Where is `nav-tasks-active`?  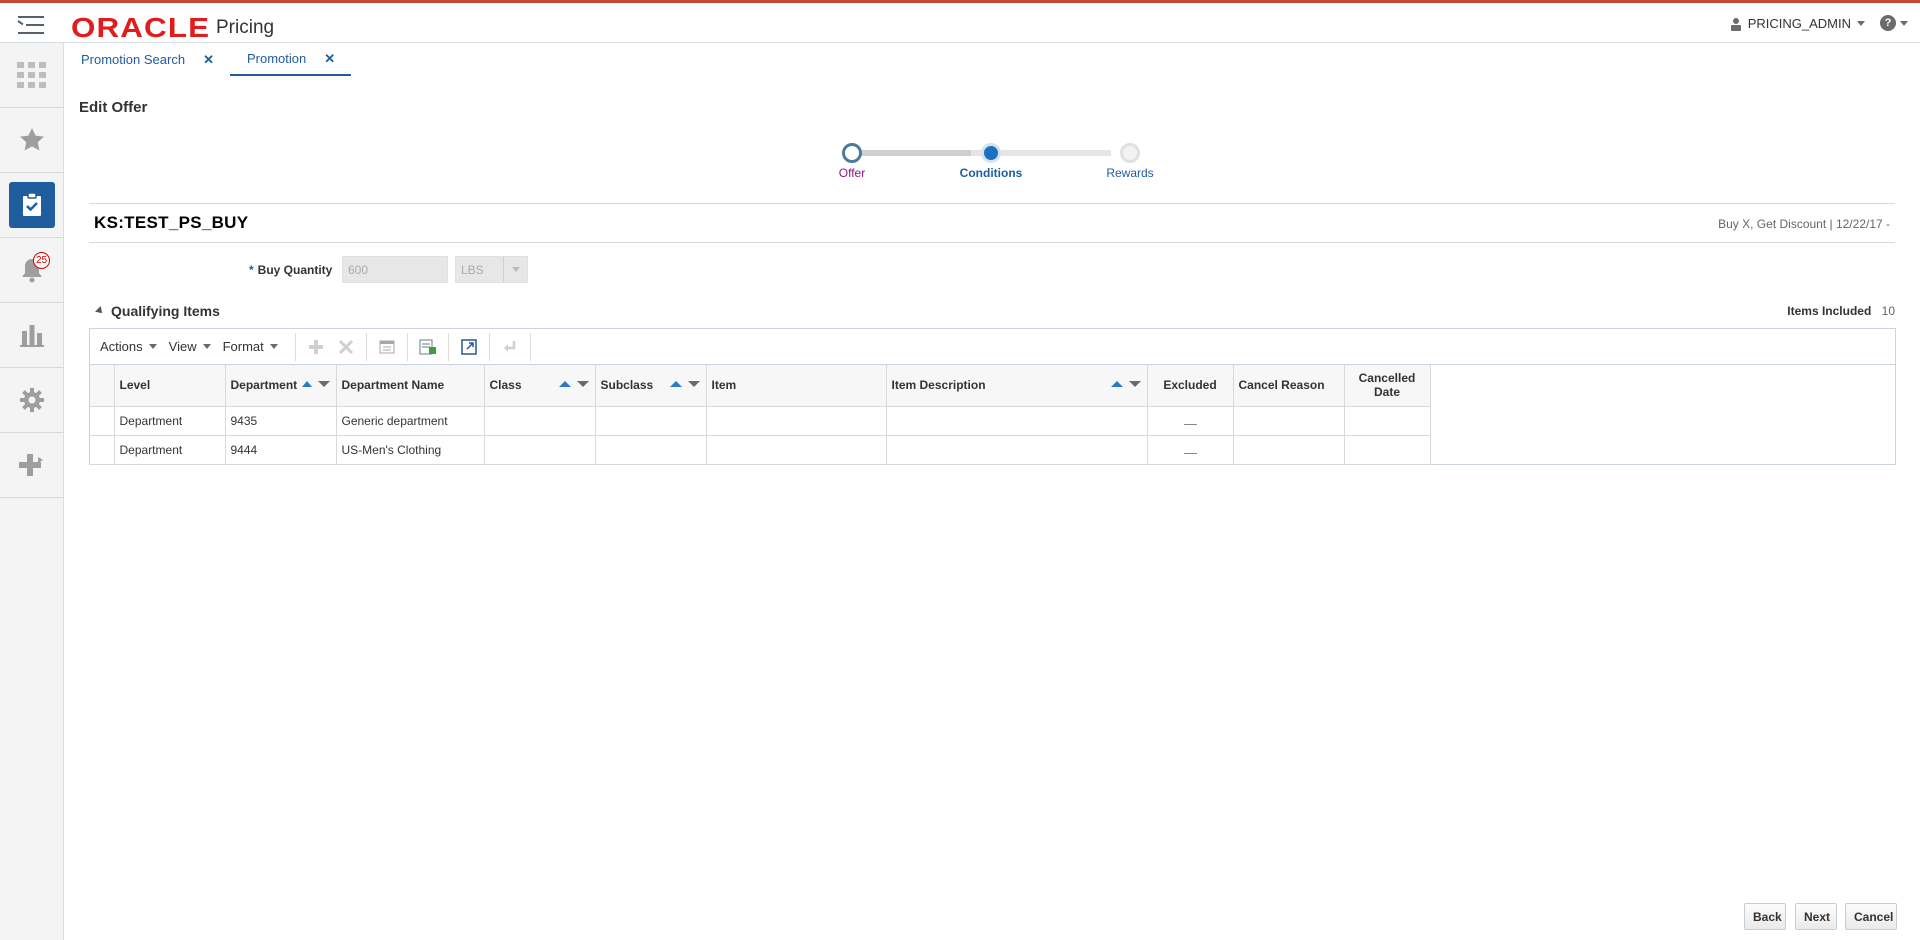
nav-tasks-active is located at coordinates (31, 205).